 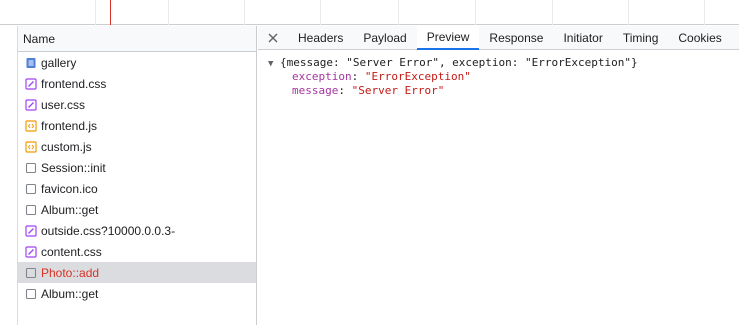 I want to click on request-name: frontend.js, so click(x=69, y=125).